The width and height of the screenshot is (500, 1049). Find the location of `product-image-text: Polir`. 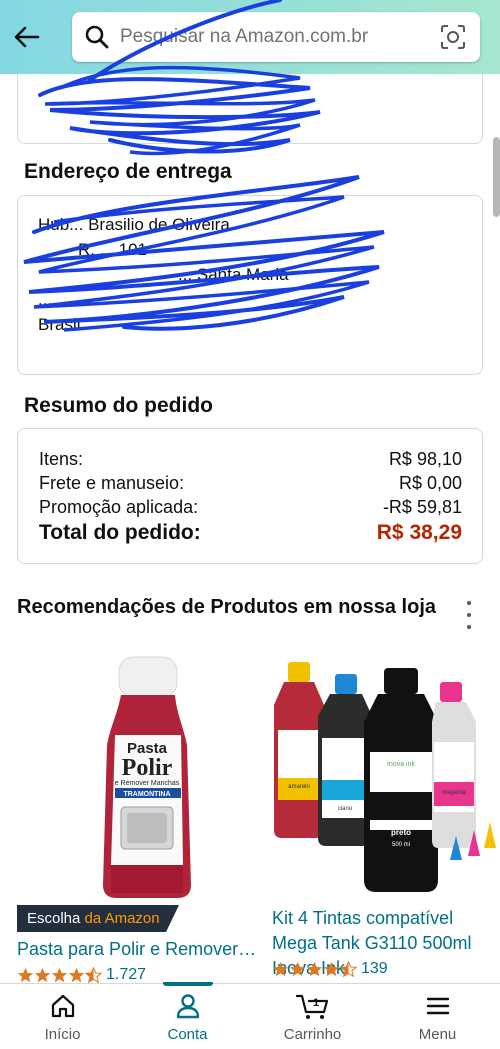

product-image-text: Polir is located at coordinates (147, 768).